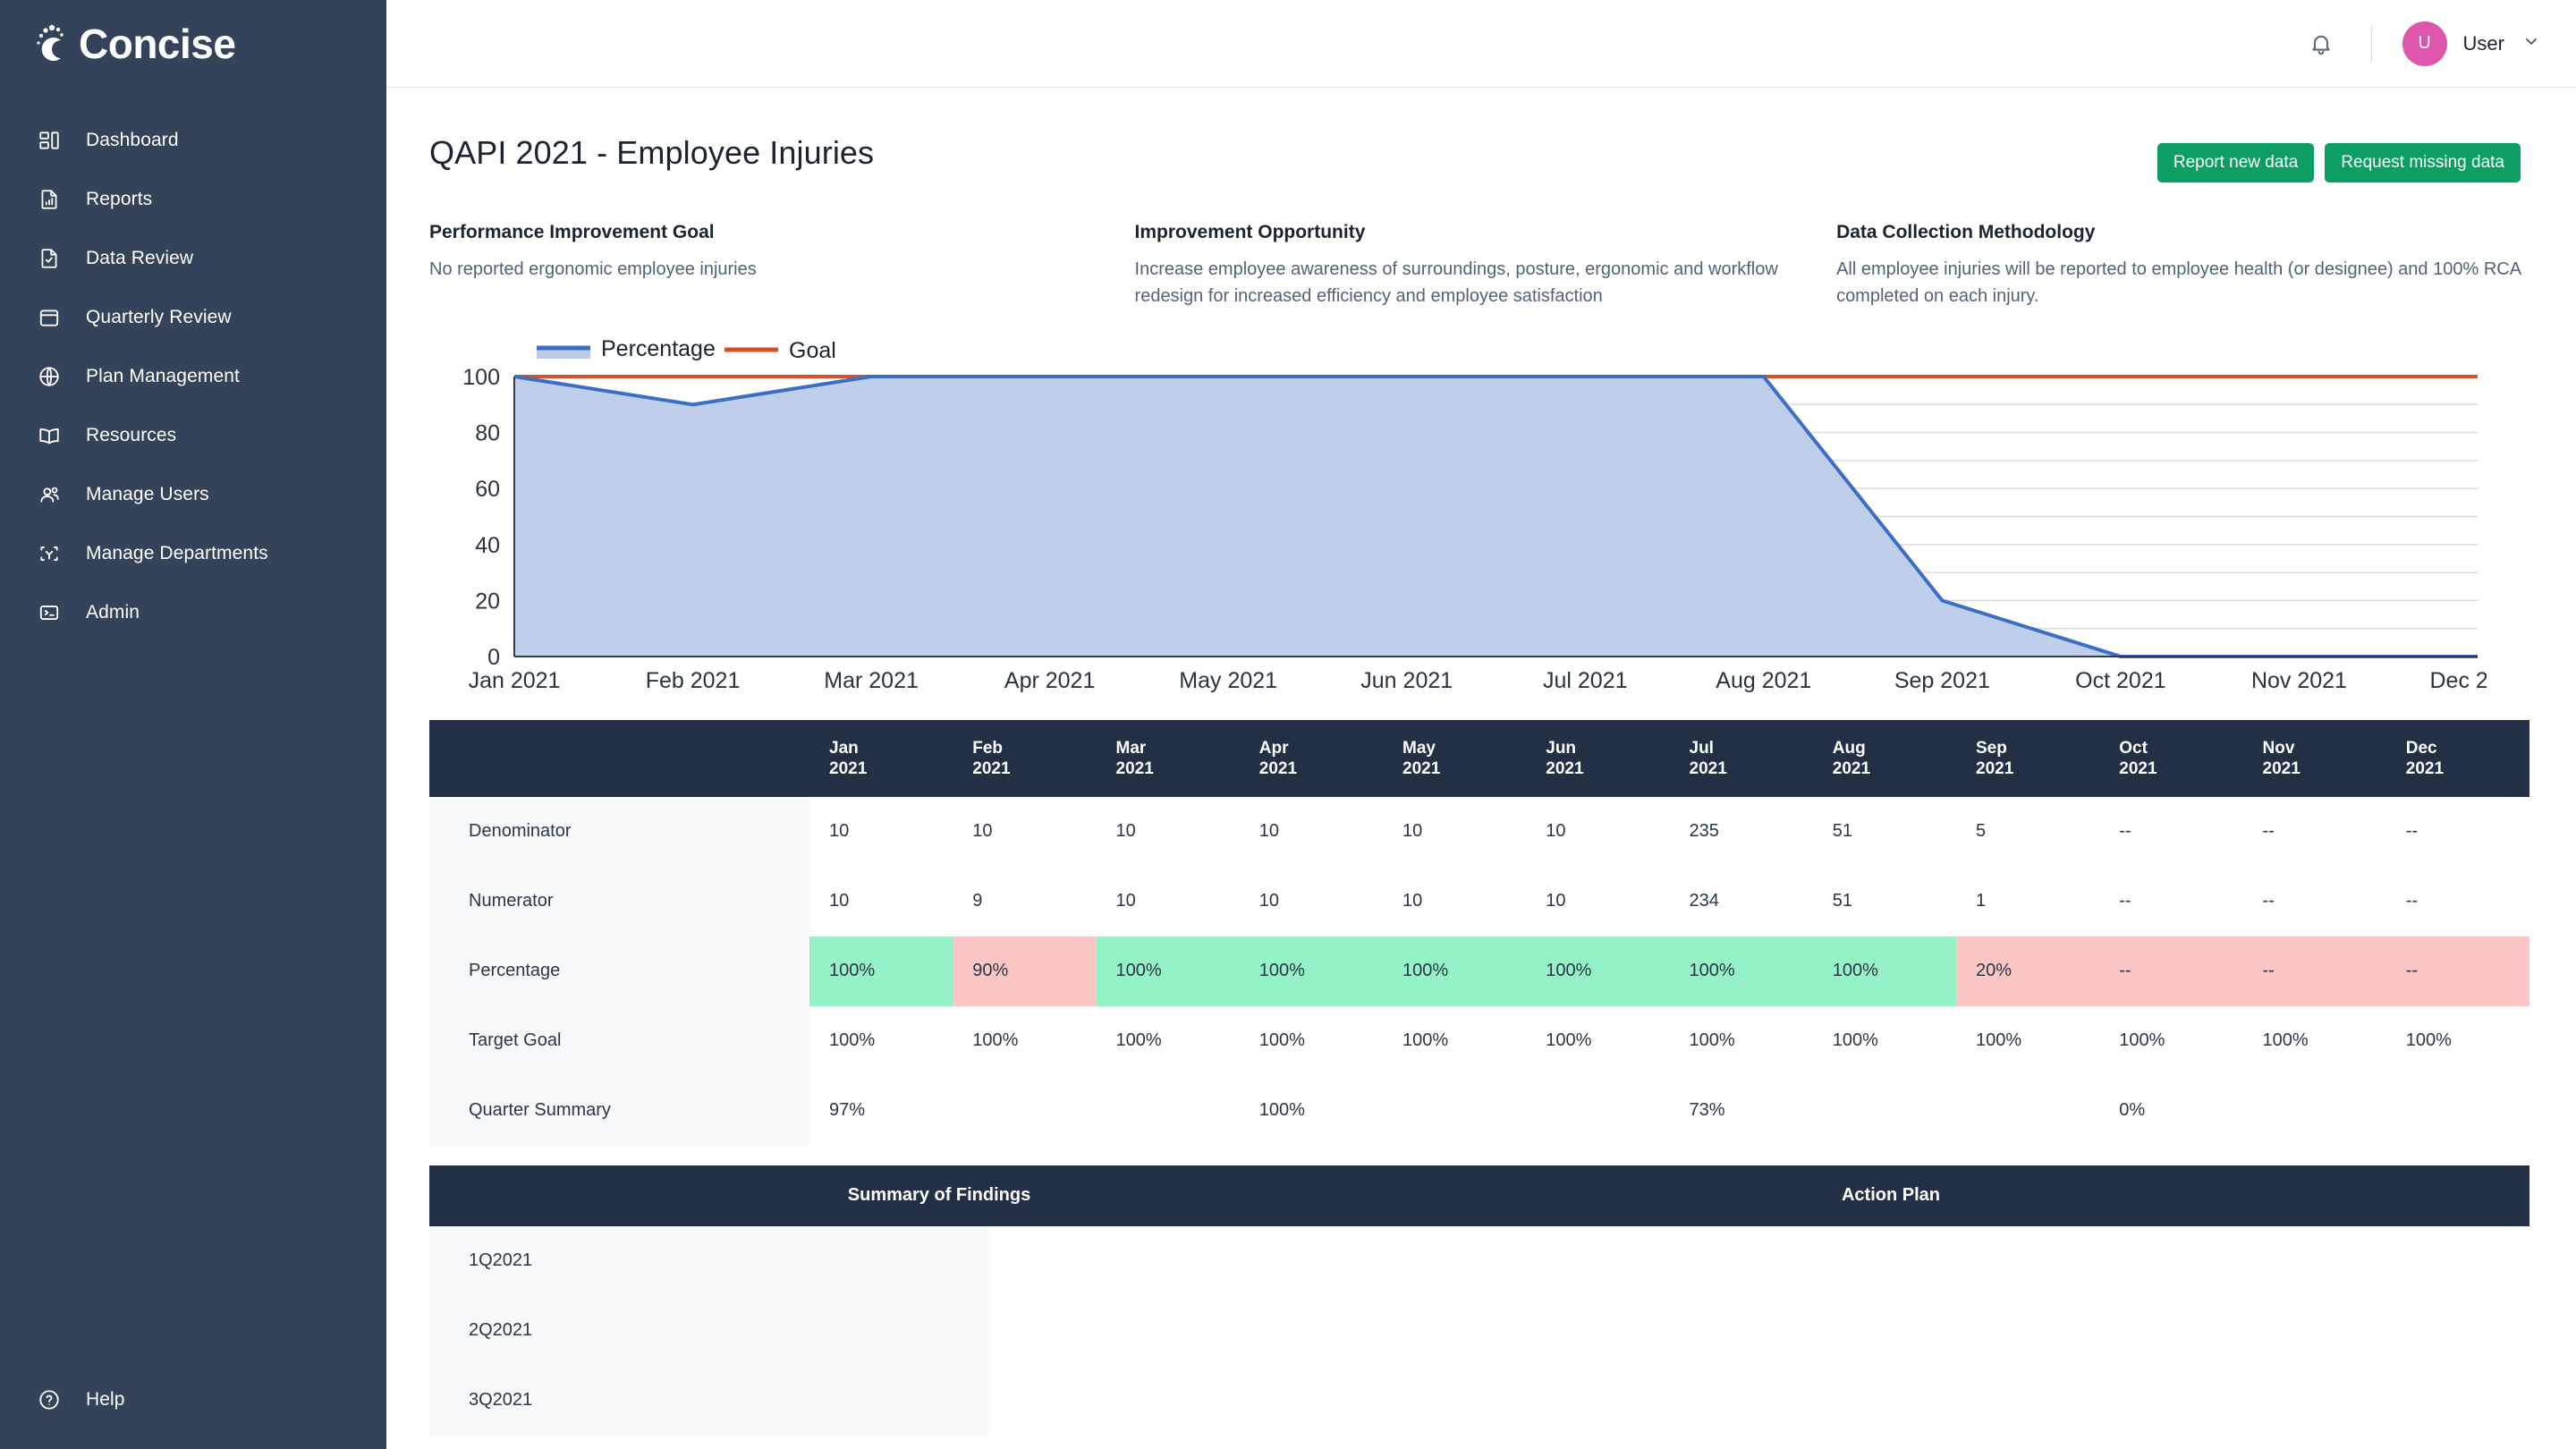 This screenshot has width=2576, height=1449. I want to click on topbar-divider, so click(2371, 43).